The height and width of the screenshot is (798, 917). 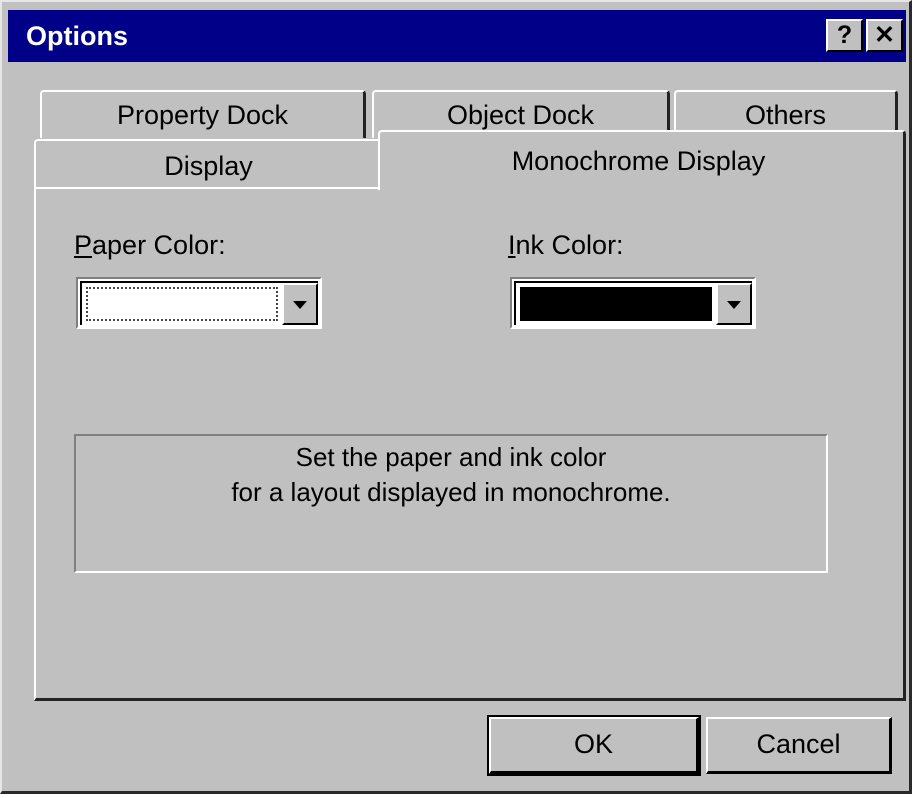 I want to click on cancel-label: Cancel, so click(x=798, y=744).